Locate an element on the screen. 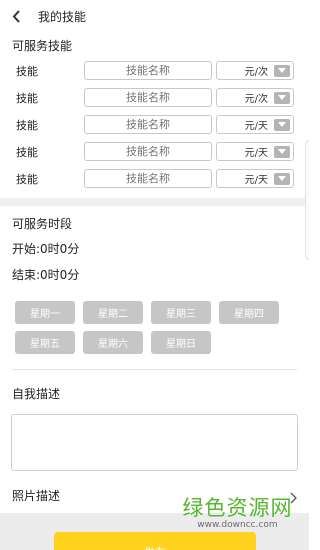 This screenshot has width=320, height=550. weekday-selector: 星期一 星期二 星期三 星期四 星期五 星期六 星期日 is located at coordinates (154, 327).